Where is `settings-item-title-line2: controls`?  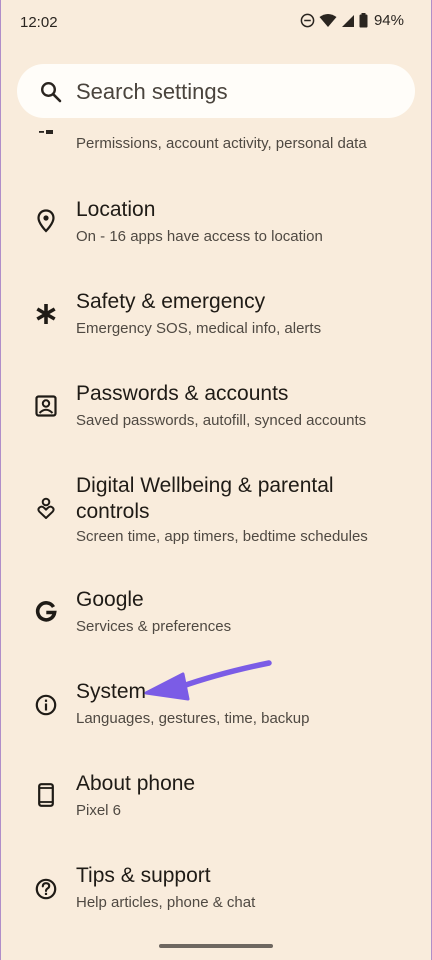
settings-item-title-line2: controls is located at coordinates (113, 511).